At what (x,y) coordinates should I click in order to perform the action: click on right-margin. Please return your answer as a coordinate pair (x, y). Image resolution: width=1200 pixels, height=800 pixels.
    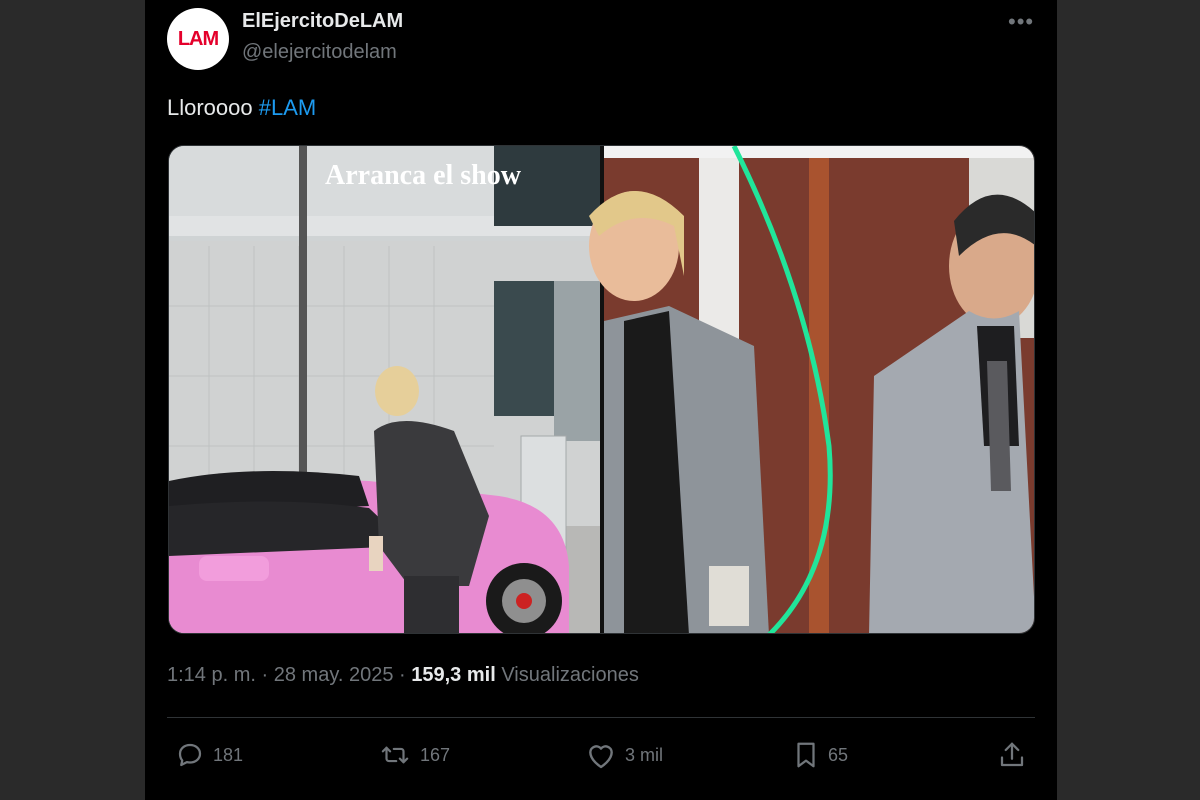
    Looking at the image, I should click on (1128, 400).